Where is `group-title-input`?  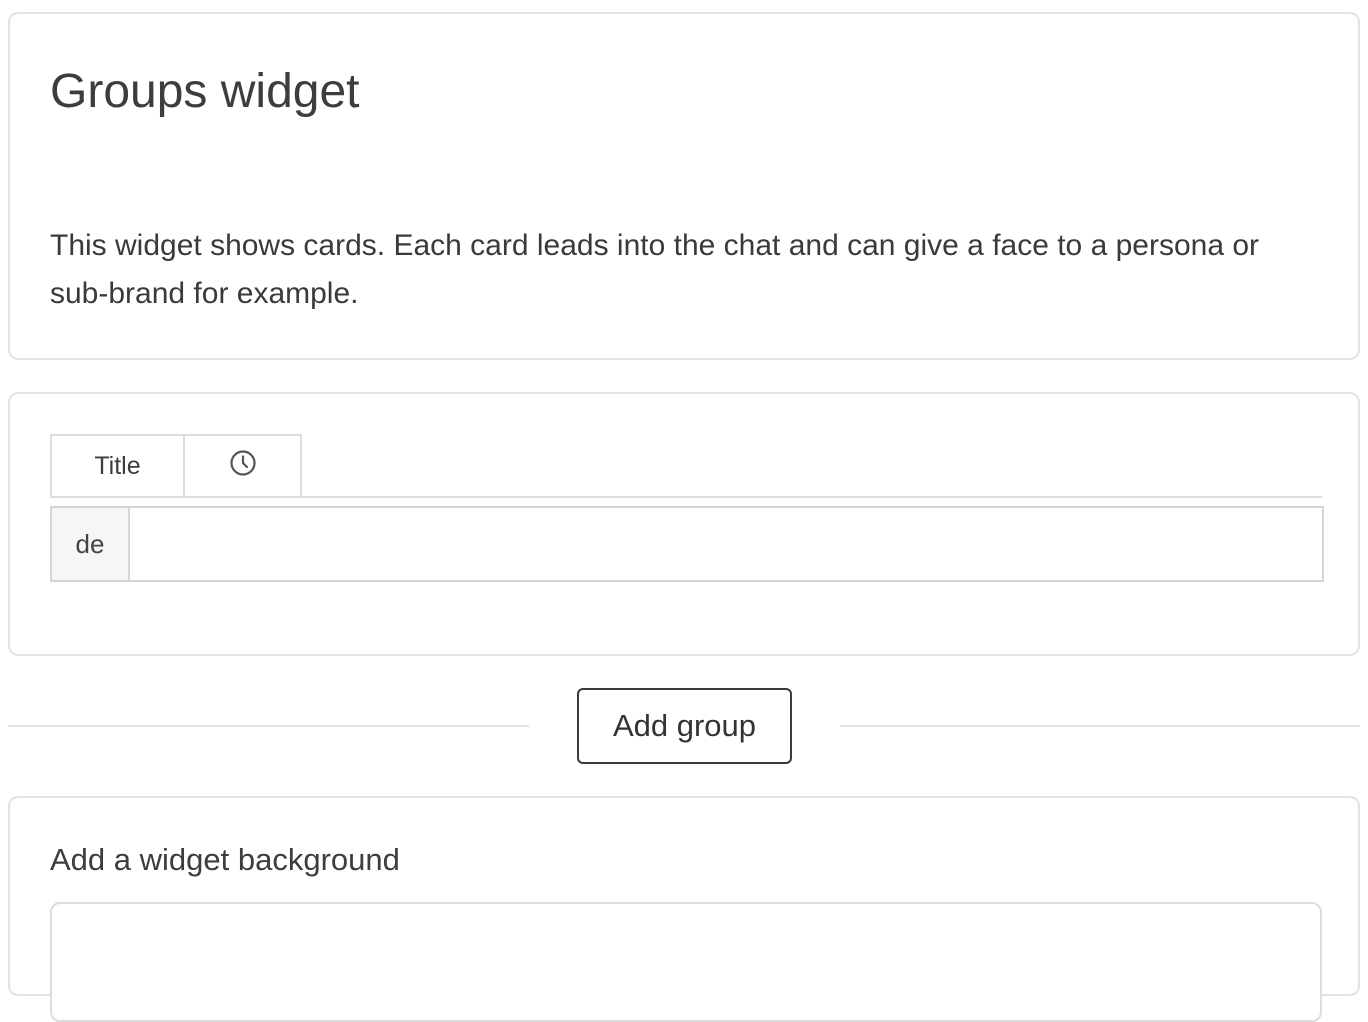 group-title-input is located at coordinates (726, 544).